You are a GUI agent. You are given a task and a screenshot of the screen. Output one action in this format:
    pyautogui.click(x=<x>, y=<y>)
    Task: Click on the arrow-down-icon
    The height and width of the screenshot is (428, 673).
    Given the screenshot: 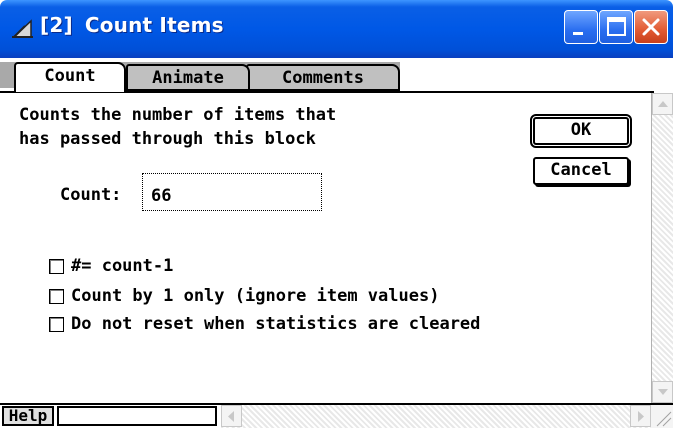 What is the action you would take?
    pyautogui.click(x=663, y=392)
    